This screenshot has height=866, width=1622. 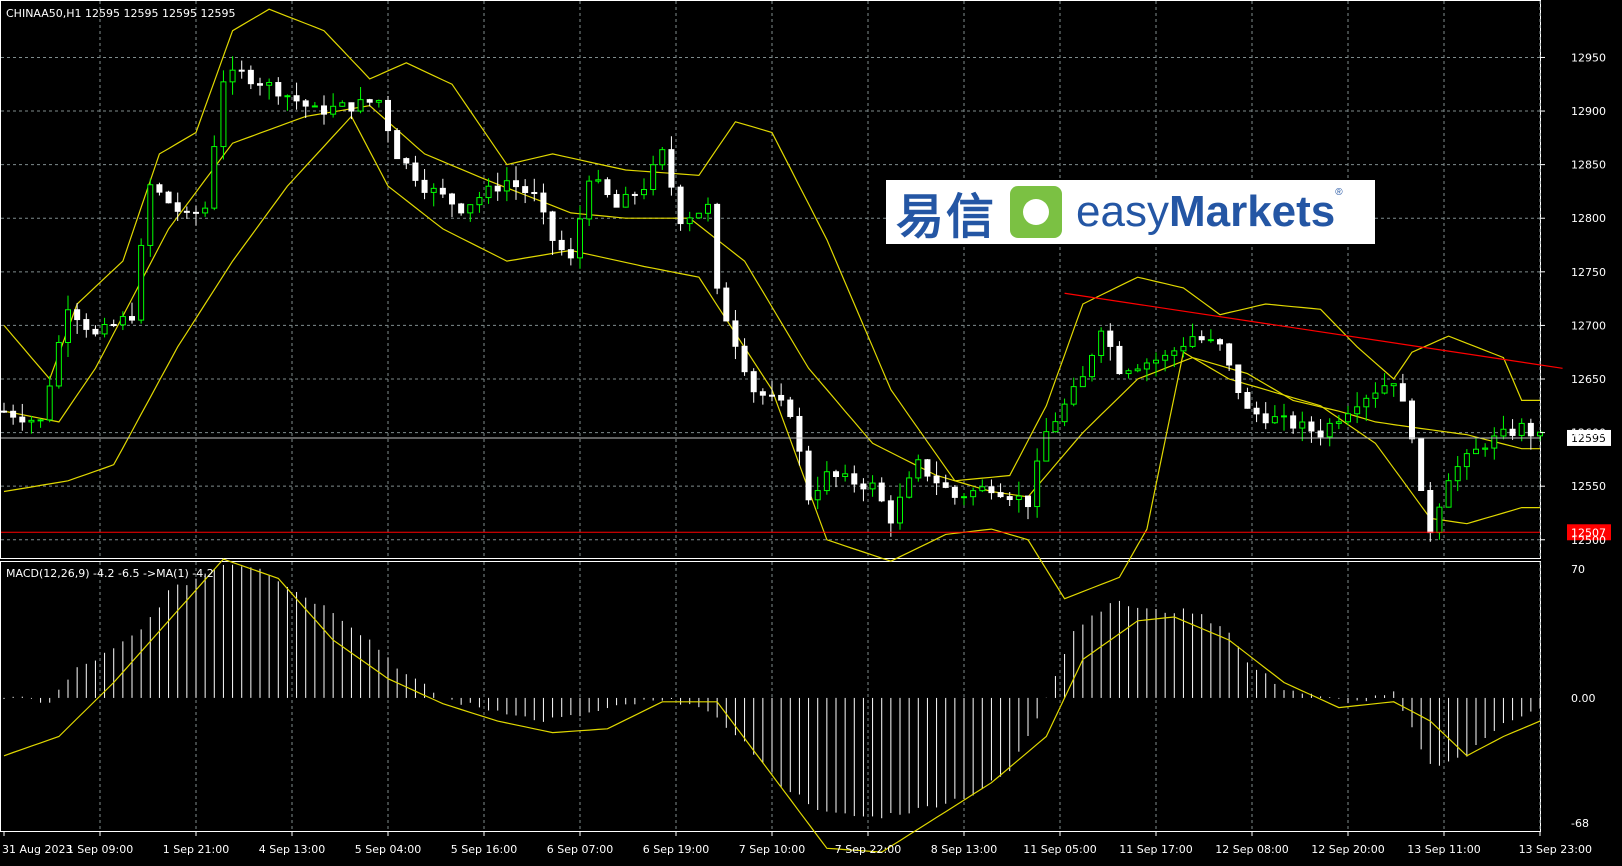 What do you see at coordinates (1251, 849) in the screenshot?
I see `time-tick-label: 12 Sep 08:00` at bounding box center [1251, 849].